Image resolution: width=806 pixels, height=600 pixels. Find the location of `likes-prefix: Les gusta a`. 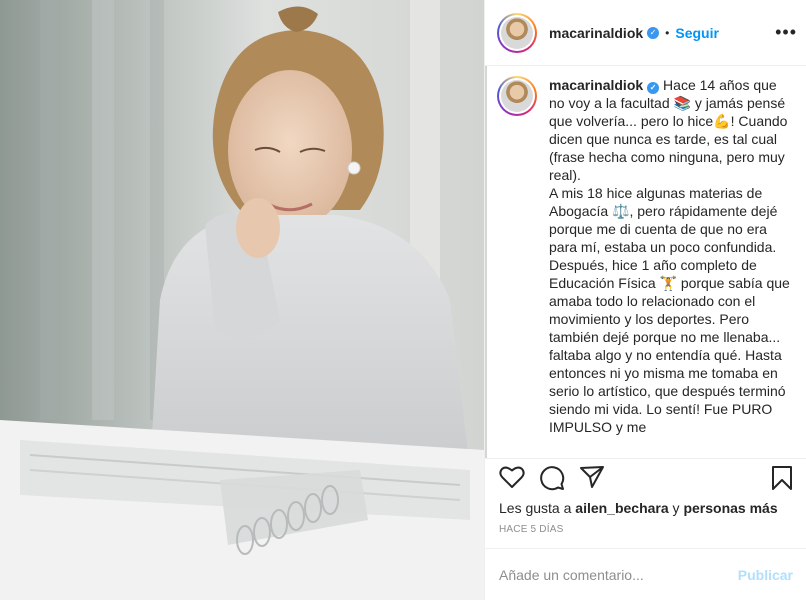

likes-prefix: Les gusta a is located at coordinates (537, 508).